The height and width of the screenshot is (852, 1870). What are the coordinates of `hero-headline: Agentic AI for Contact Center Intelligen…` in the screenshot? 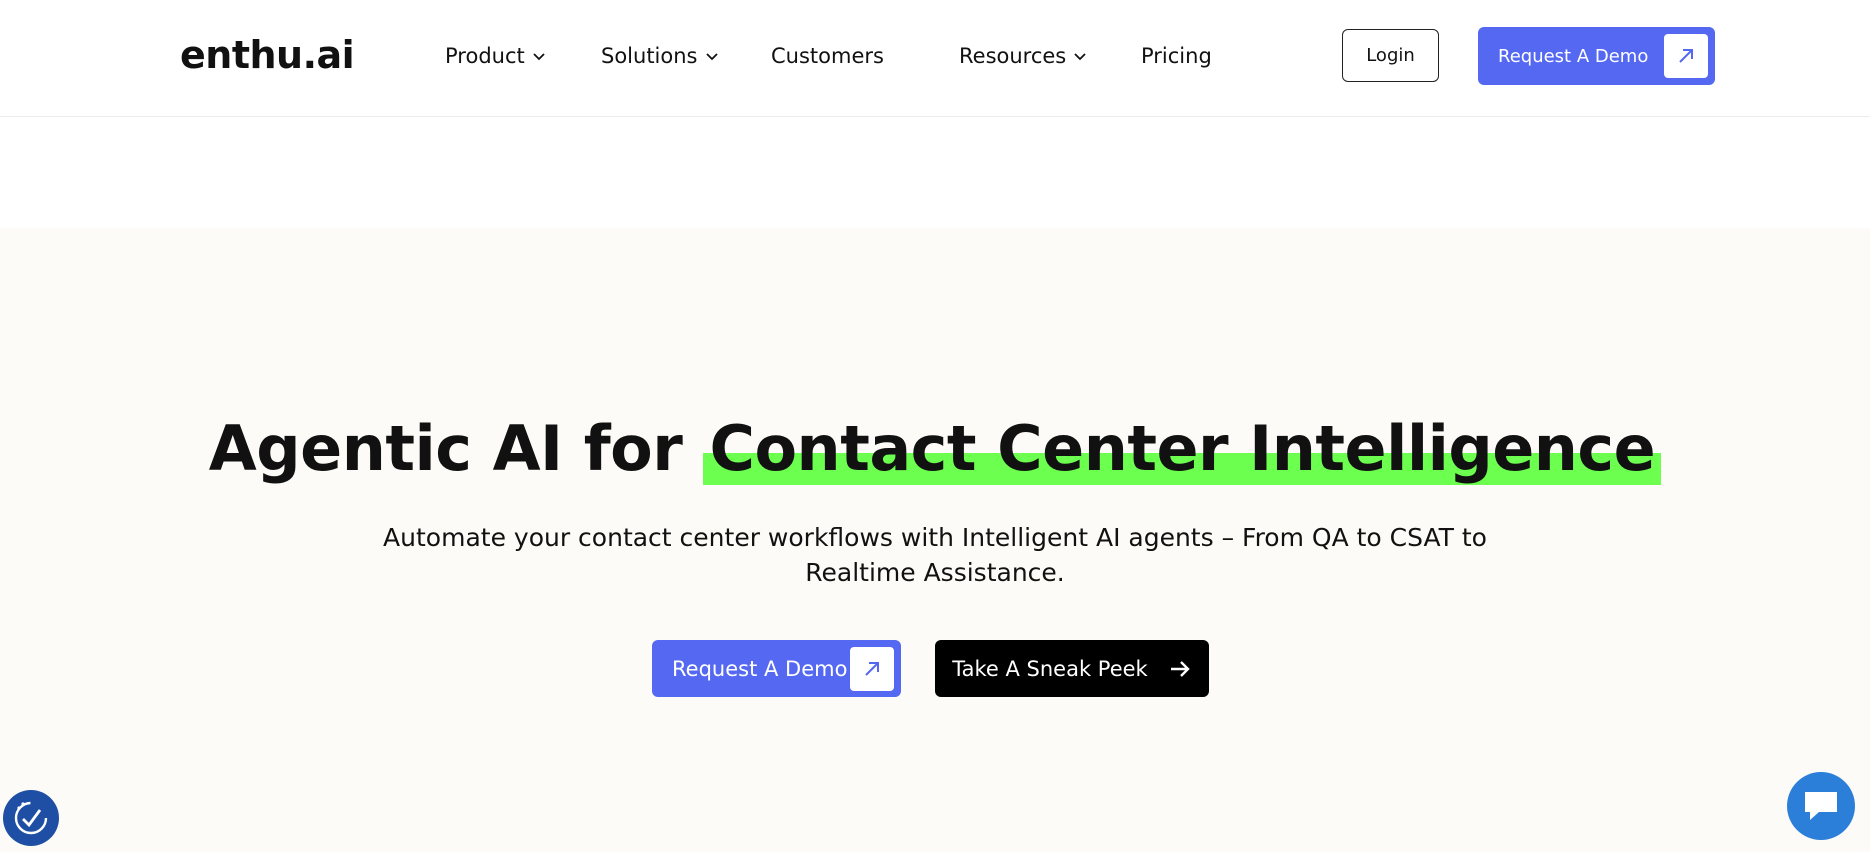 It's located at (935, 448).